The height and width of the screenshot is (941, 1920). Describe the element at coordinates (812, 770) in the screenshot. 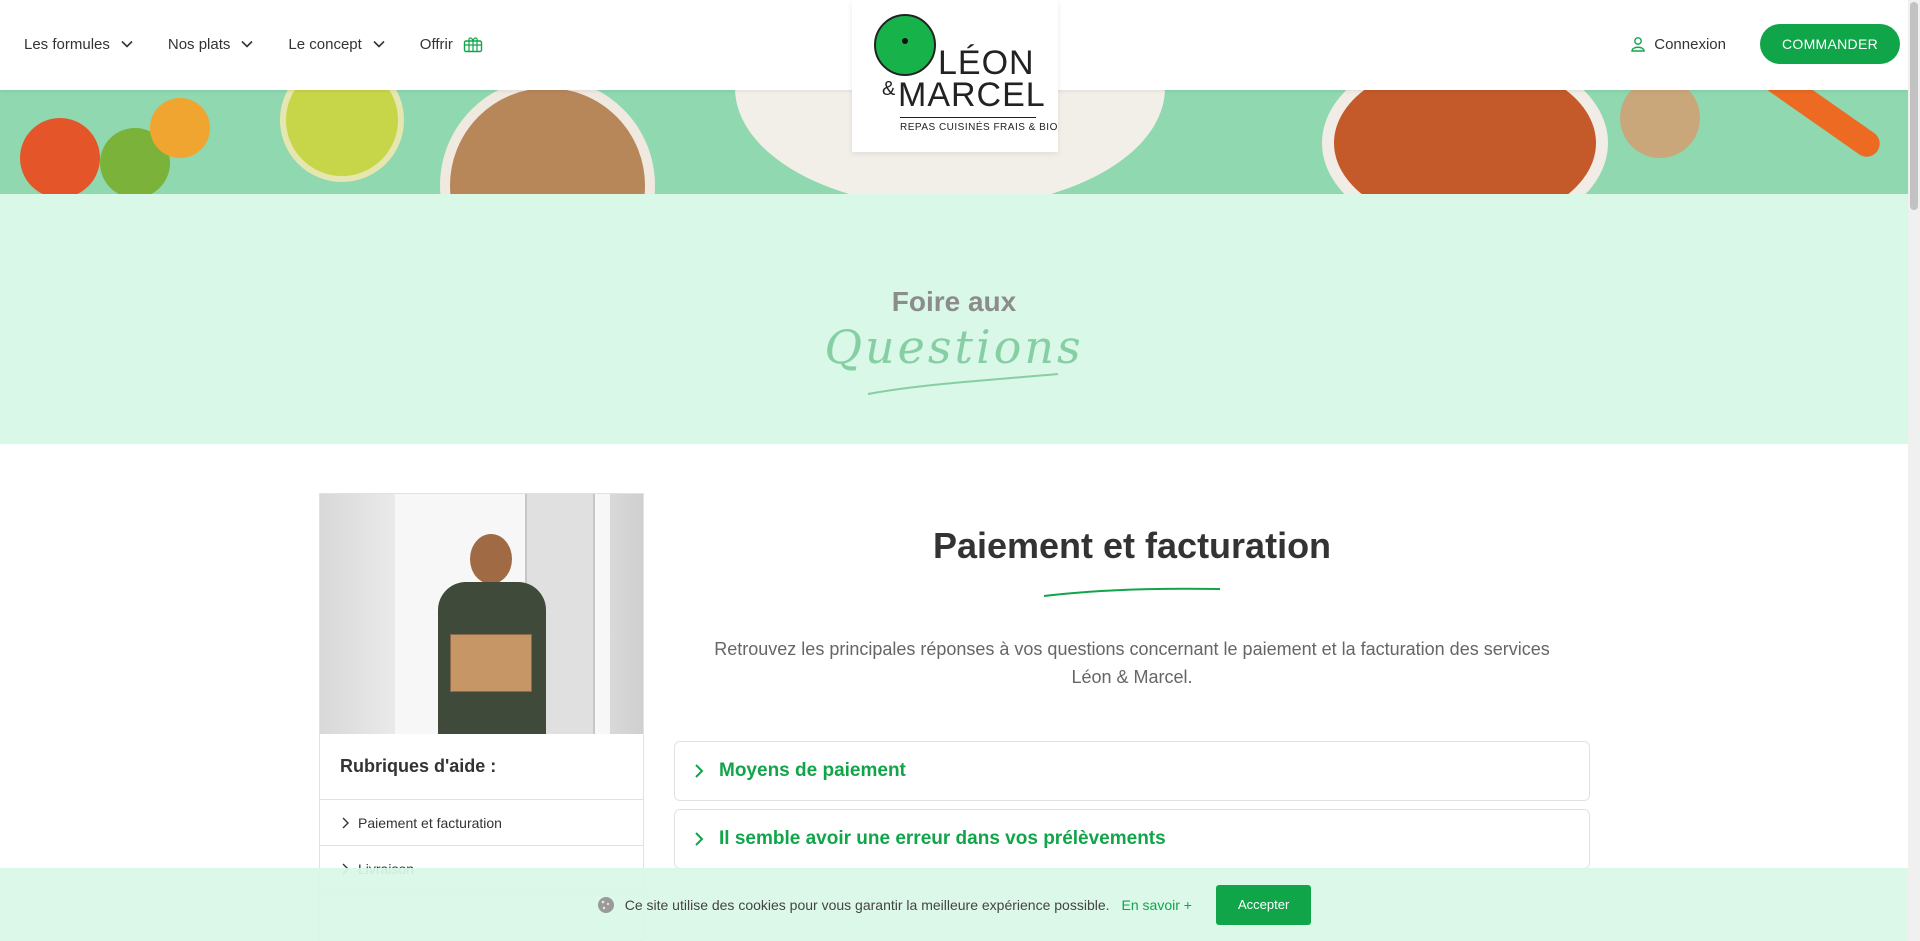

I see `faq-question: Moyens de paiement` at that location.